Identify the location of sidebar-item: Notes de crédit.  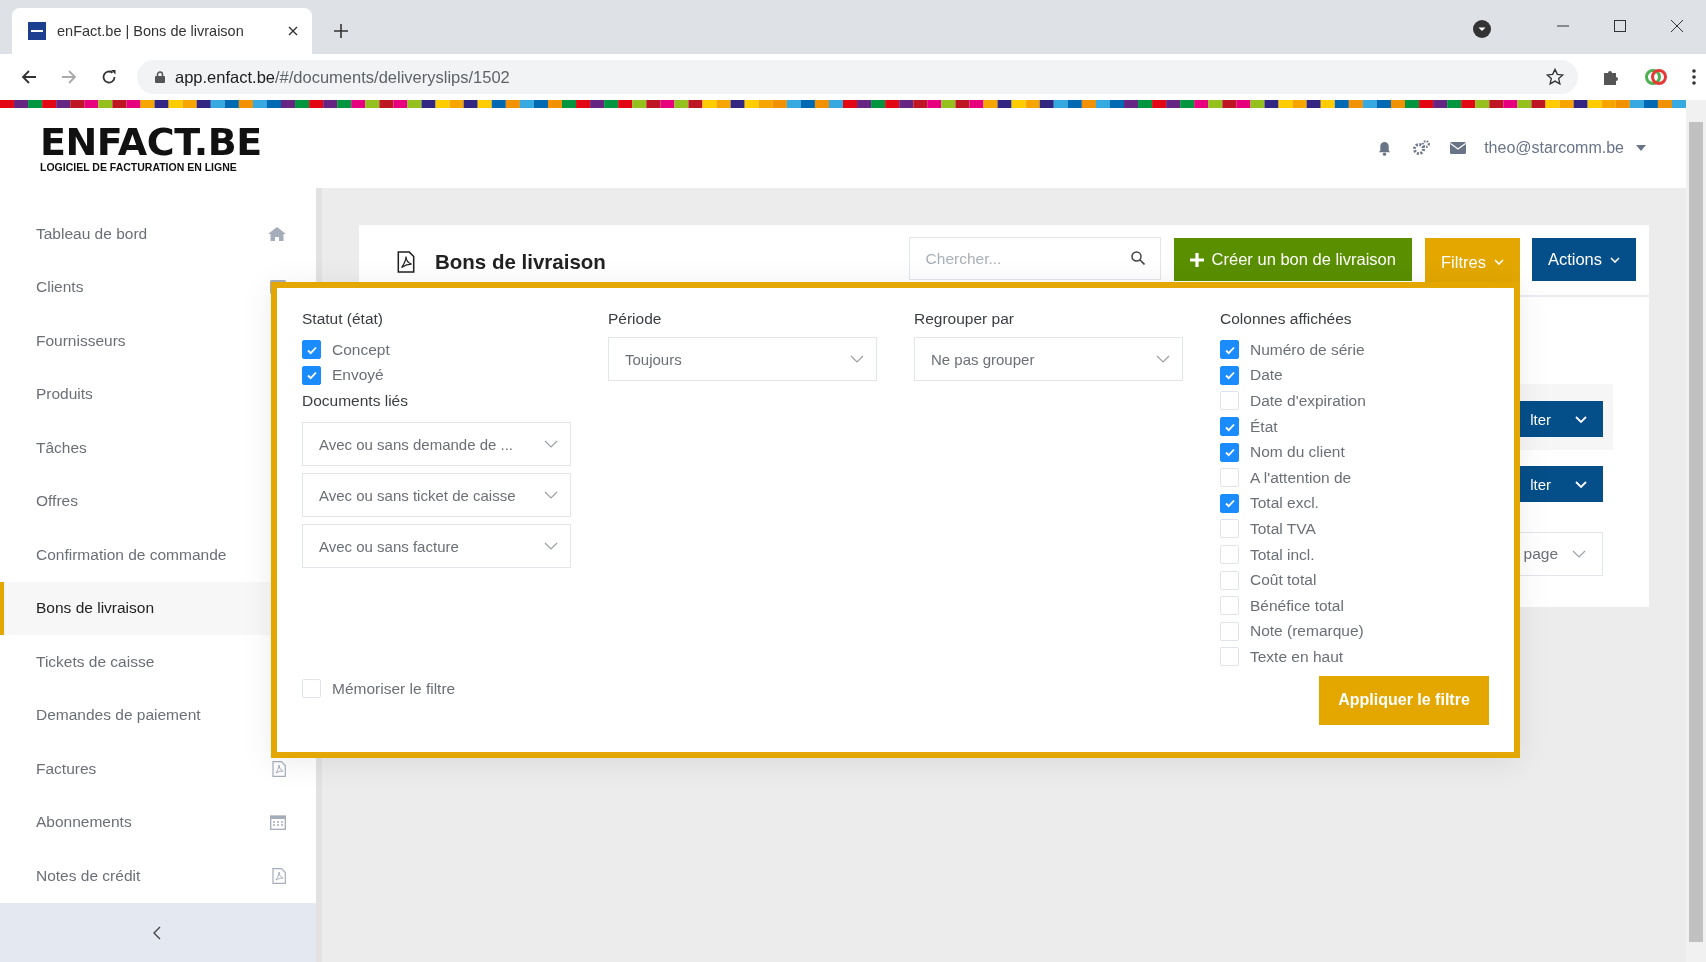
(158, 876).